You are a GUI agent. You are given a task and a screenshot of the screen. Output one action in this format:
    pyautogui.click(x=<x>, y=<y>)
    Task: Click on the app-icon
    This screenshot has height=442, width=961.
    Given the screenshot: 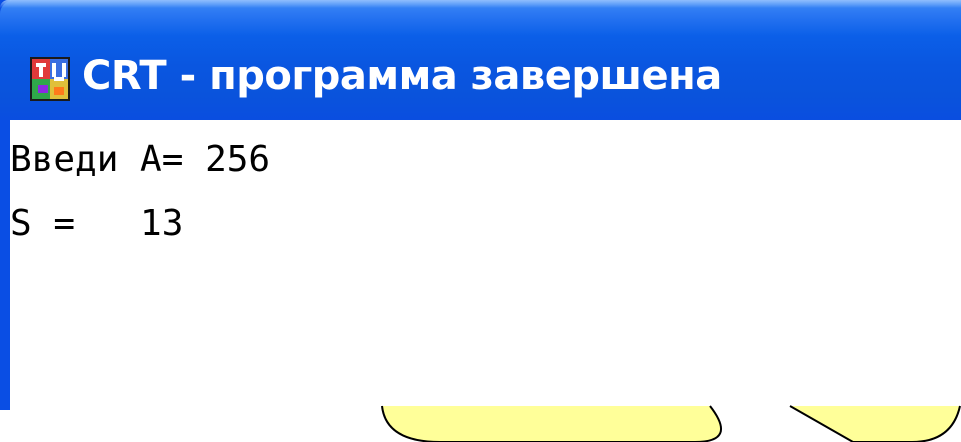 What is the action you would take?
    pyautogui.click(x=50, y=79)
    